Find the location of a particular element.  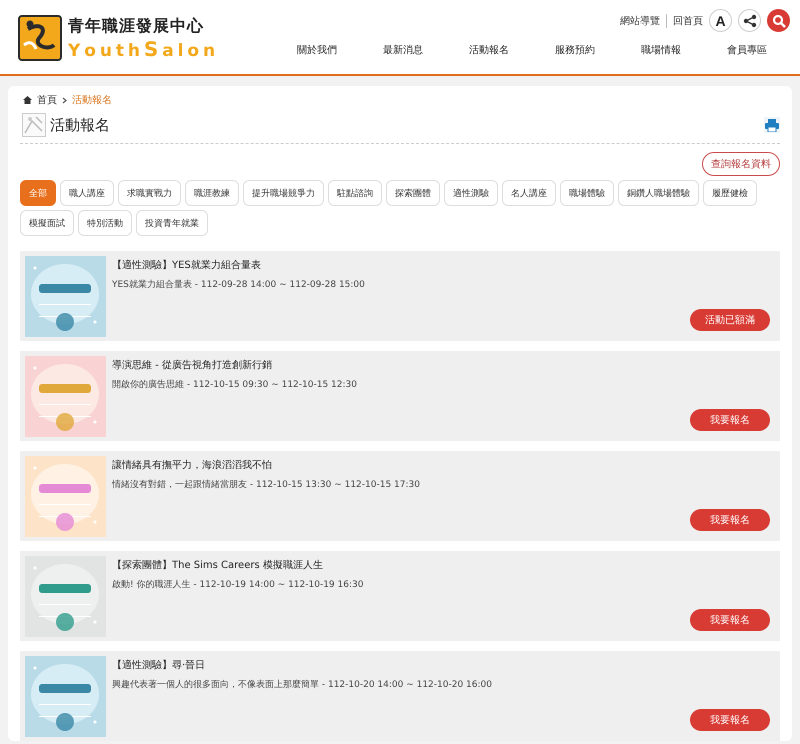

search-button is located at coordinates (778, 20).